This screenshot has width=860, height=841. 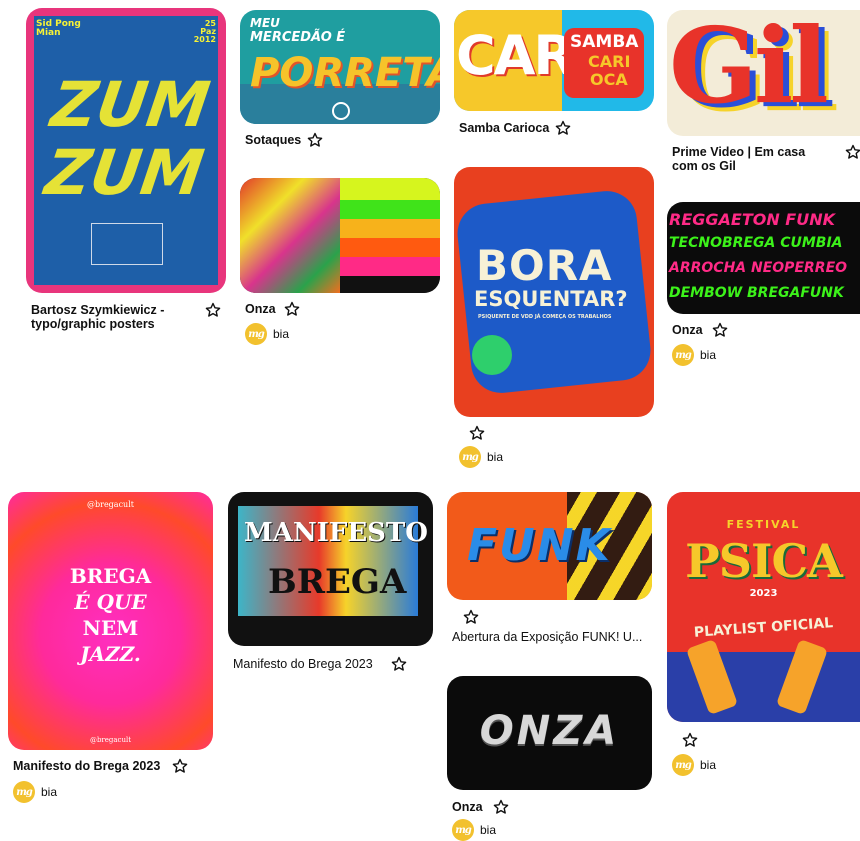 I want to click on poster-headline: PSICA, so click(x=764, y=561).